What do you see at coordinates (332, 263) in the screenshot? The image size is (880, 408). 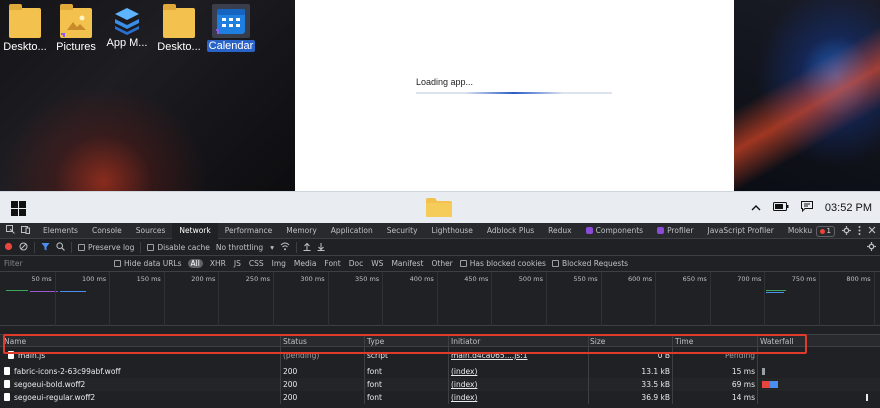 I see `filter-type-font: Font` at bounding box center [332, 263].